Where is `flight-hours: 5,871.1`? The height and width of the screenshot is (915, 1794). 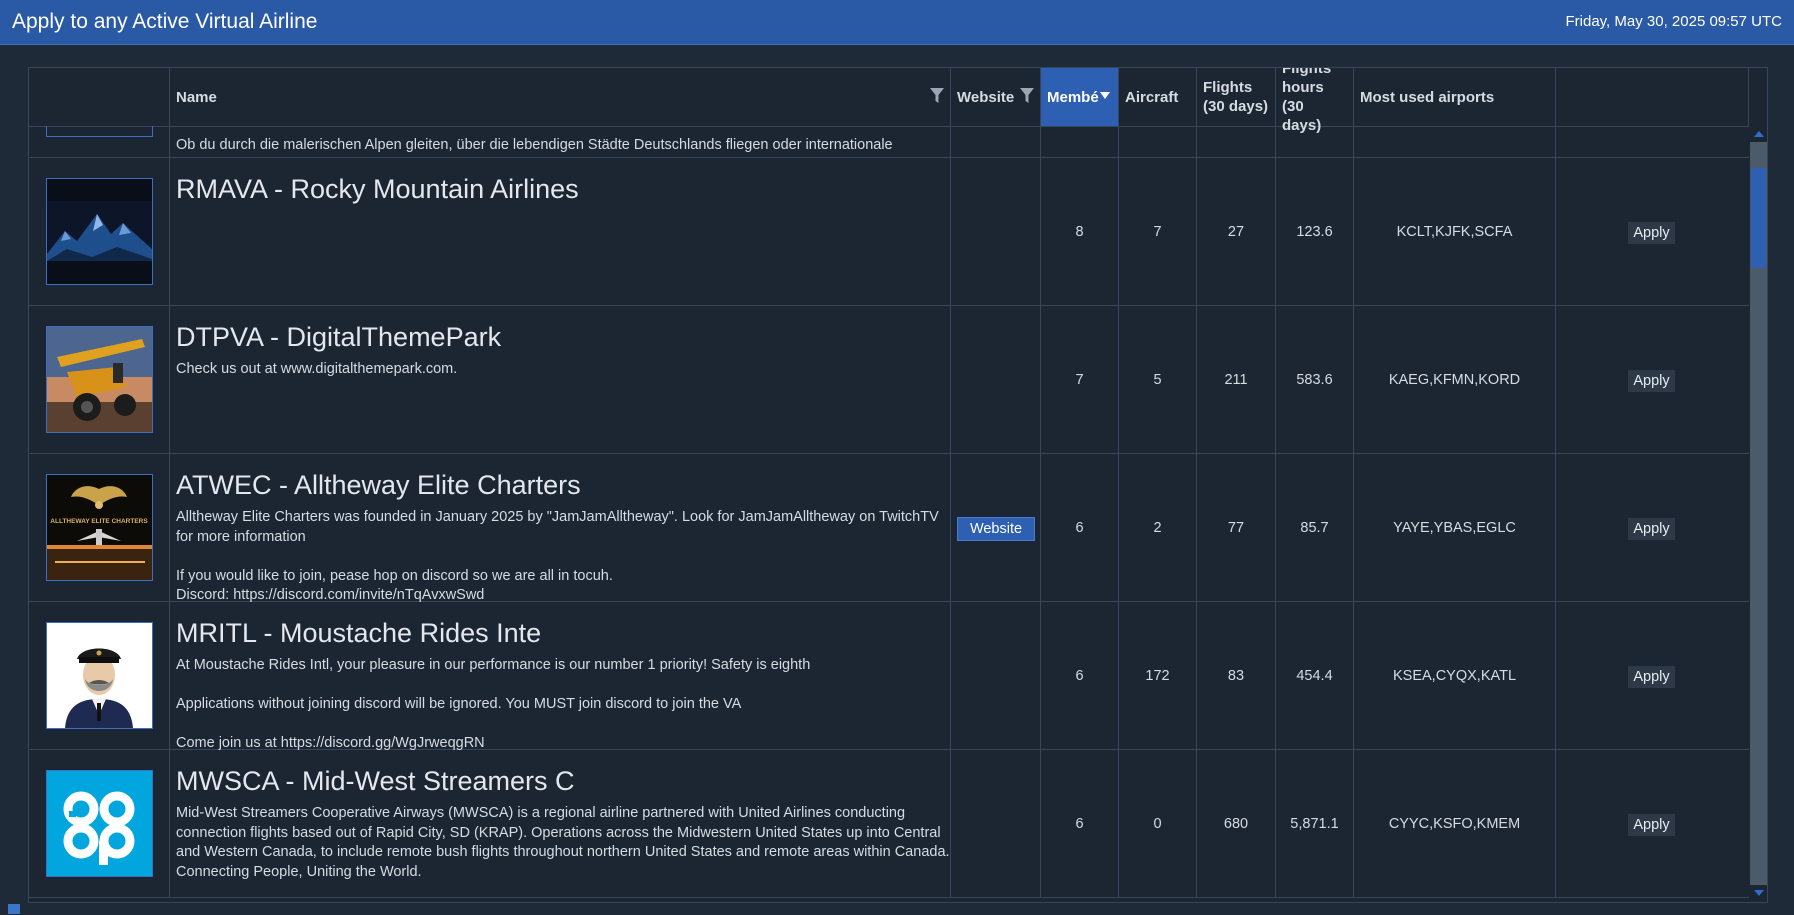 flight-hours: 5,871.1 is located at coordinates (1315, 823).